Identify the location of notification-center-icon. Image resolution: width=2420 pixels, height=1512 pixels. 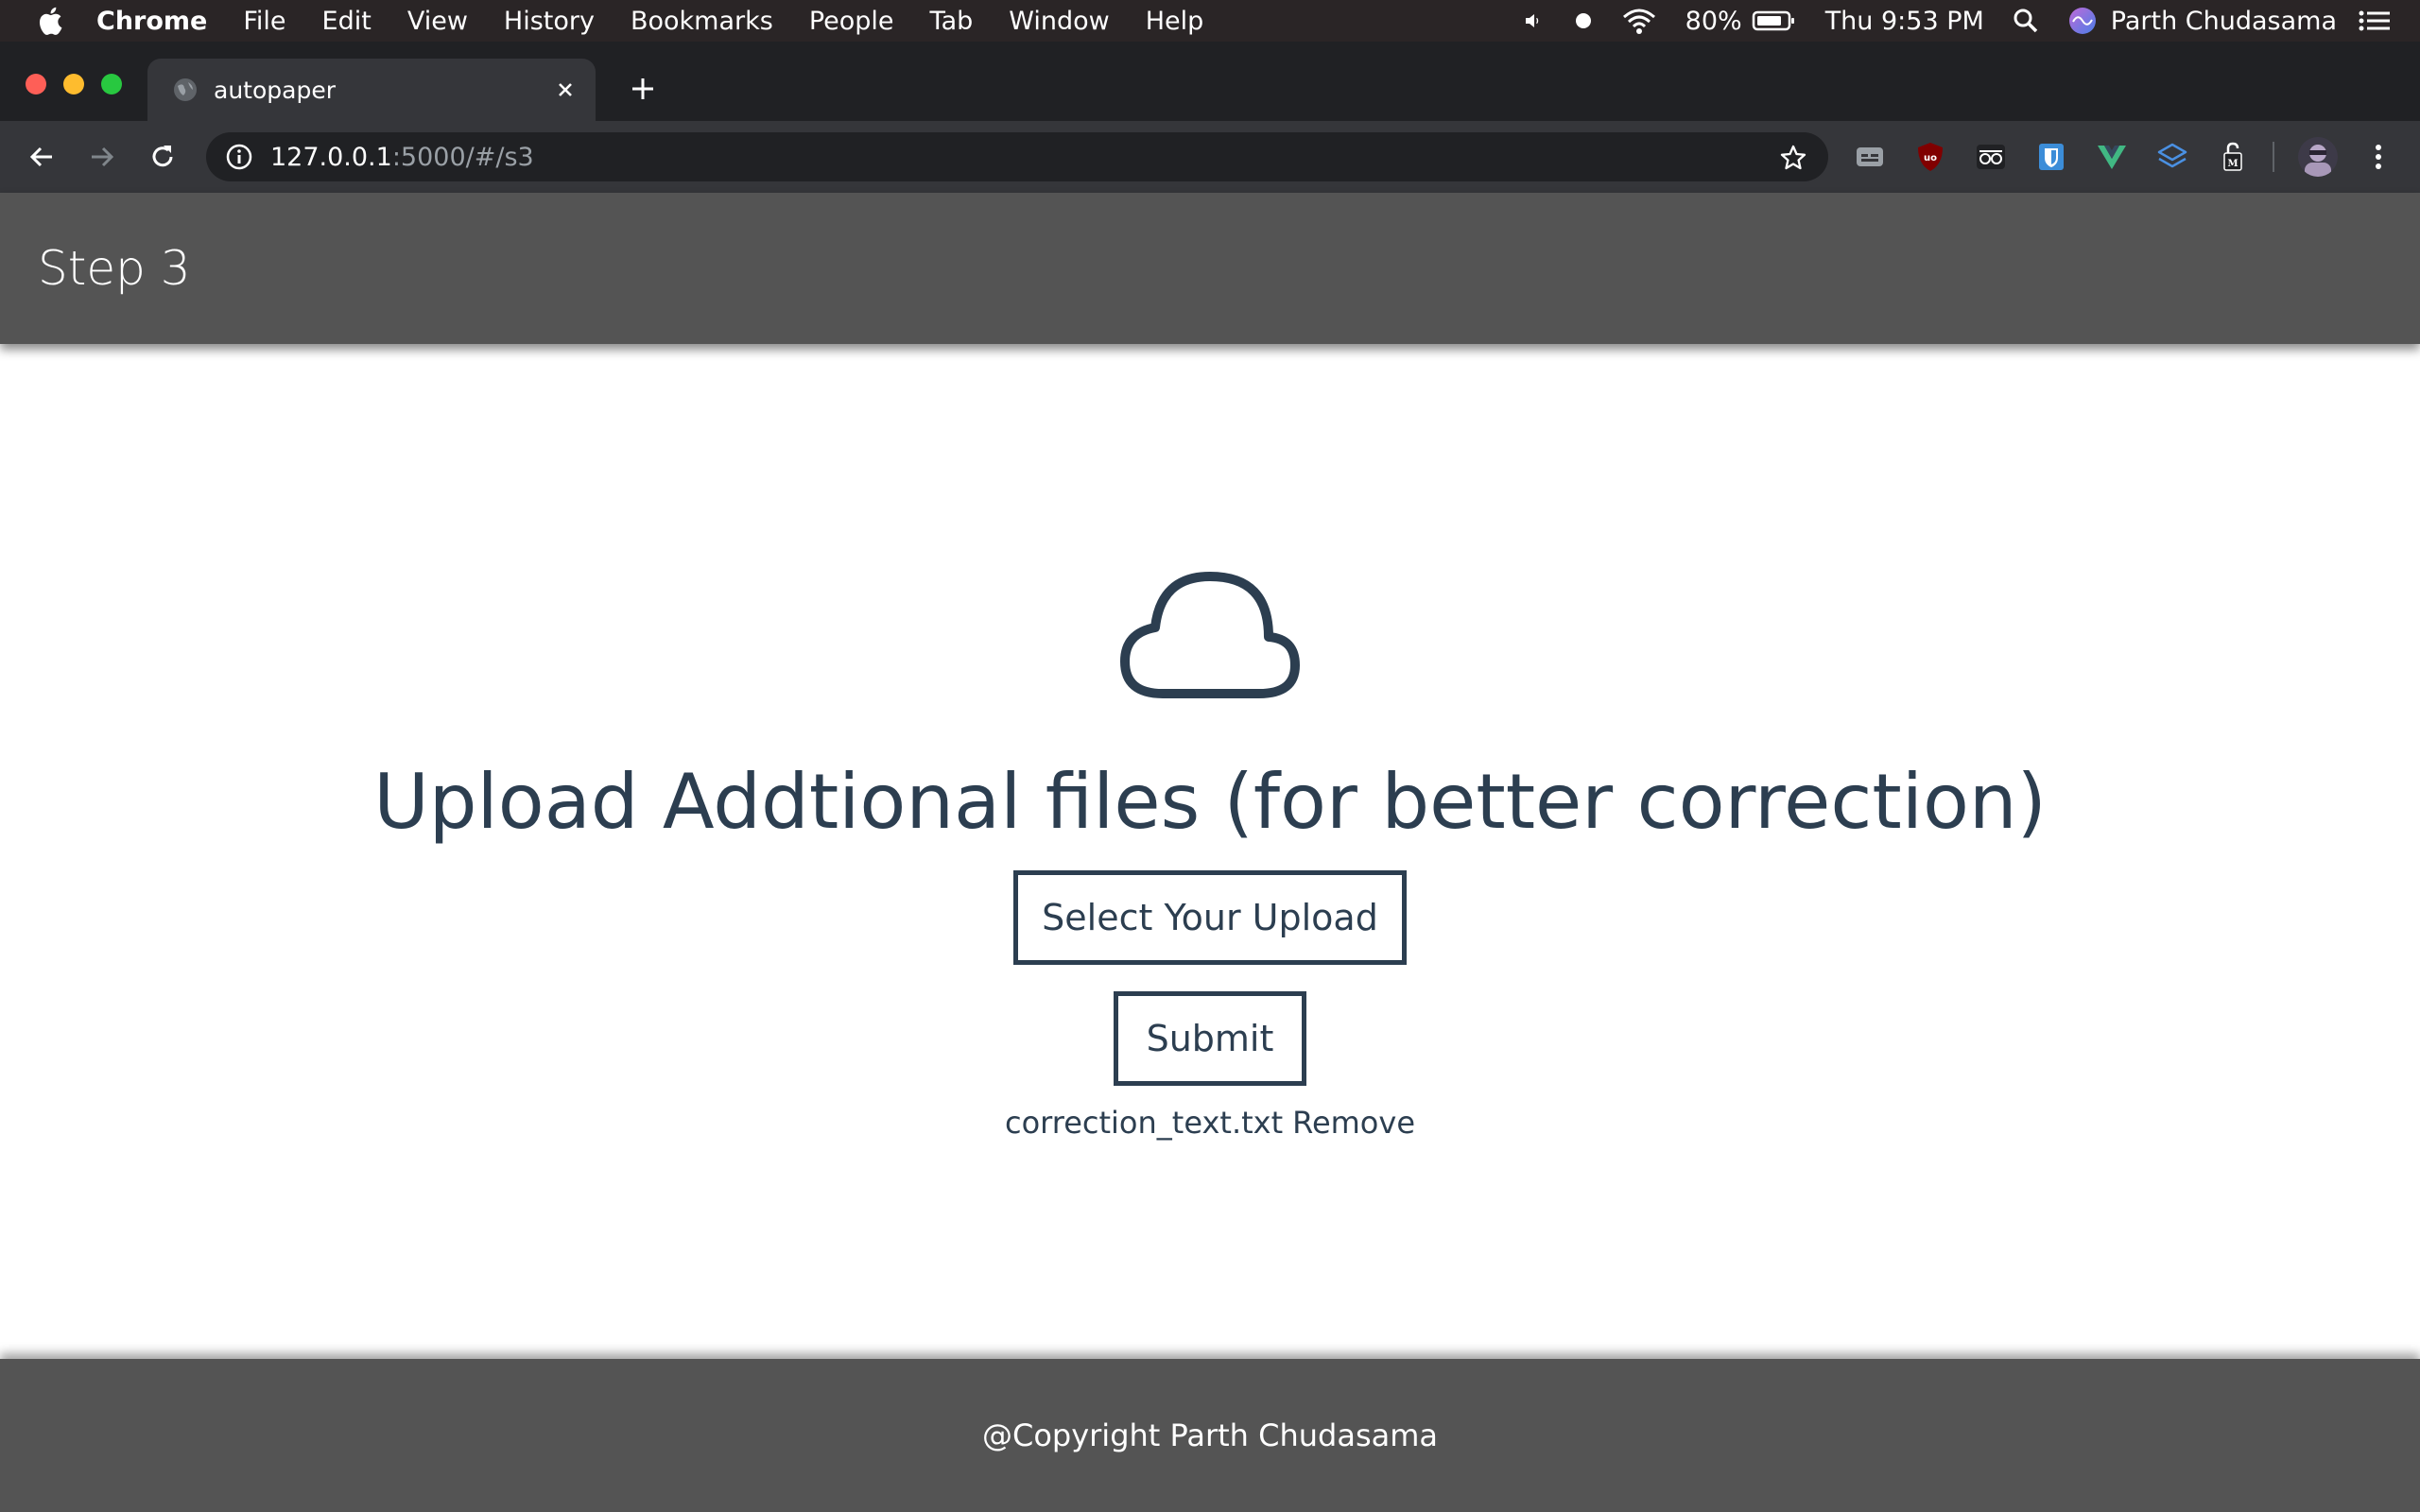
(2375, 21).